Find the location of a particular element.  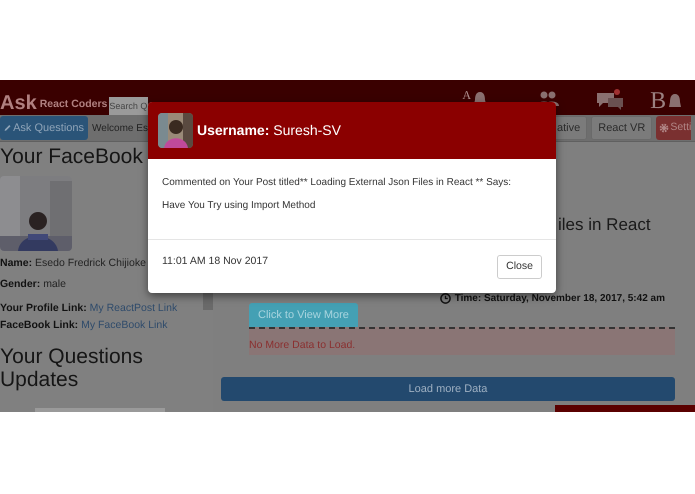

dialog-title: Username: Suresh-SV is located at coordinates (269, 130).